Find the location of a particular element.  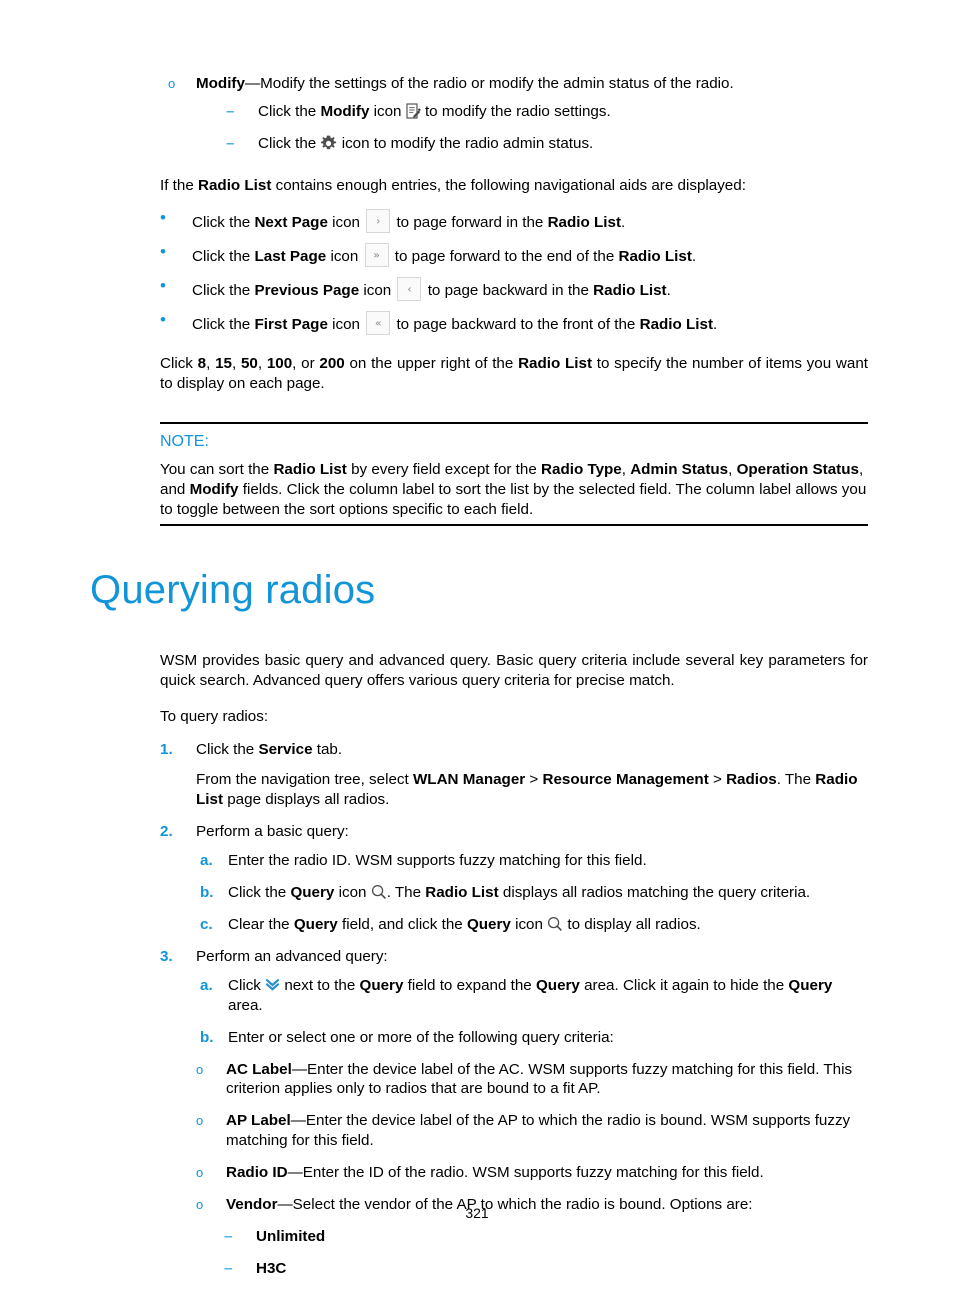

first-page-icon: « is located at coordinates (378, 323).